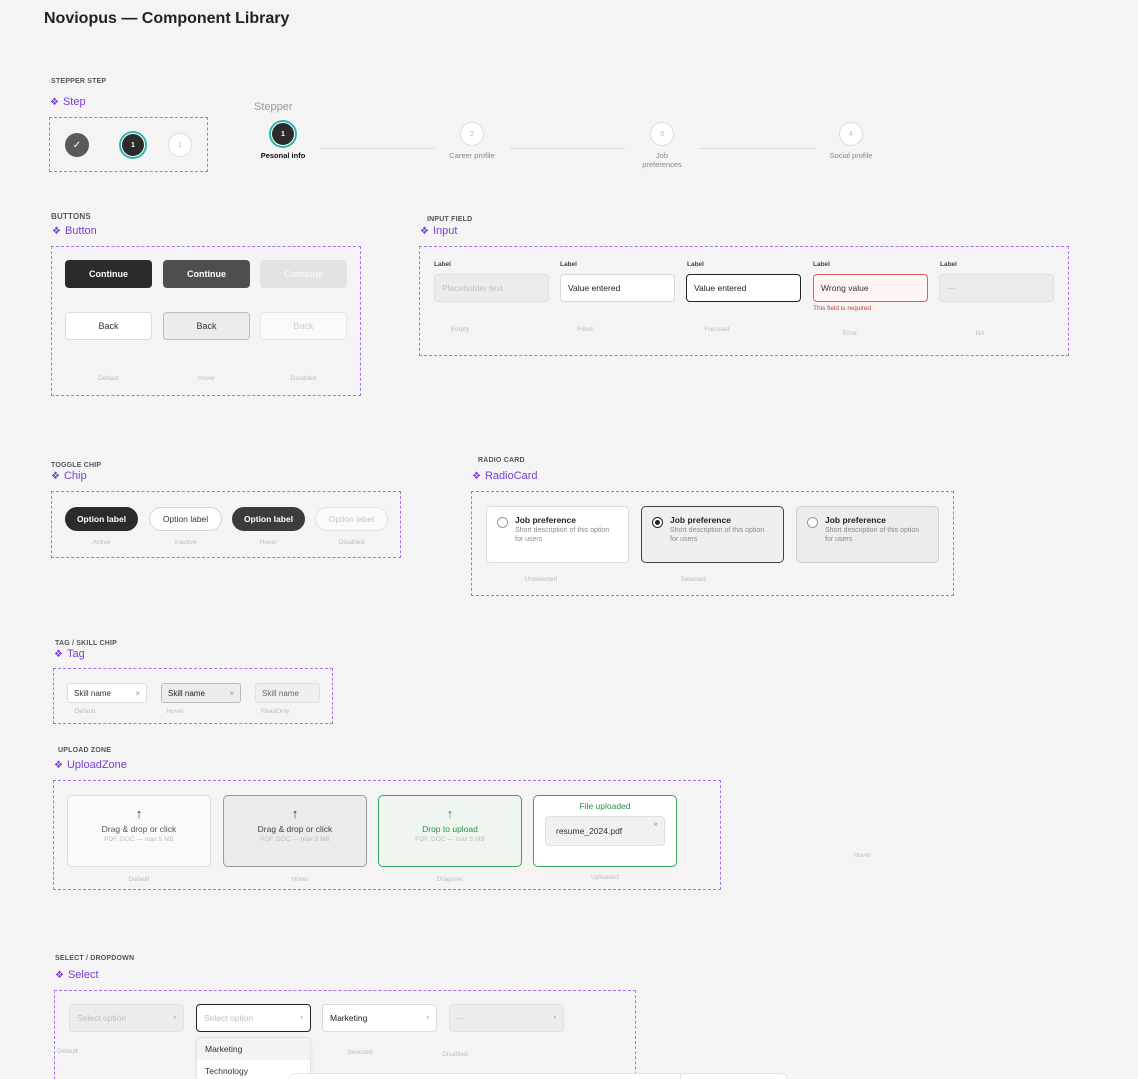  Describe the element at coordinates (175, 711) in the screenshot. I see `state-caption: Hover` at that location.